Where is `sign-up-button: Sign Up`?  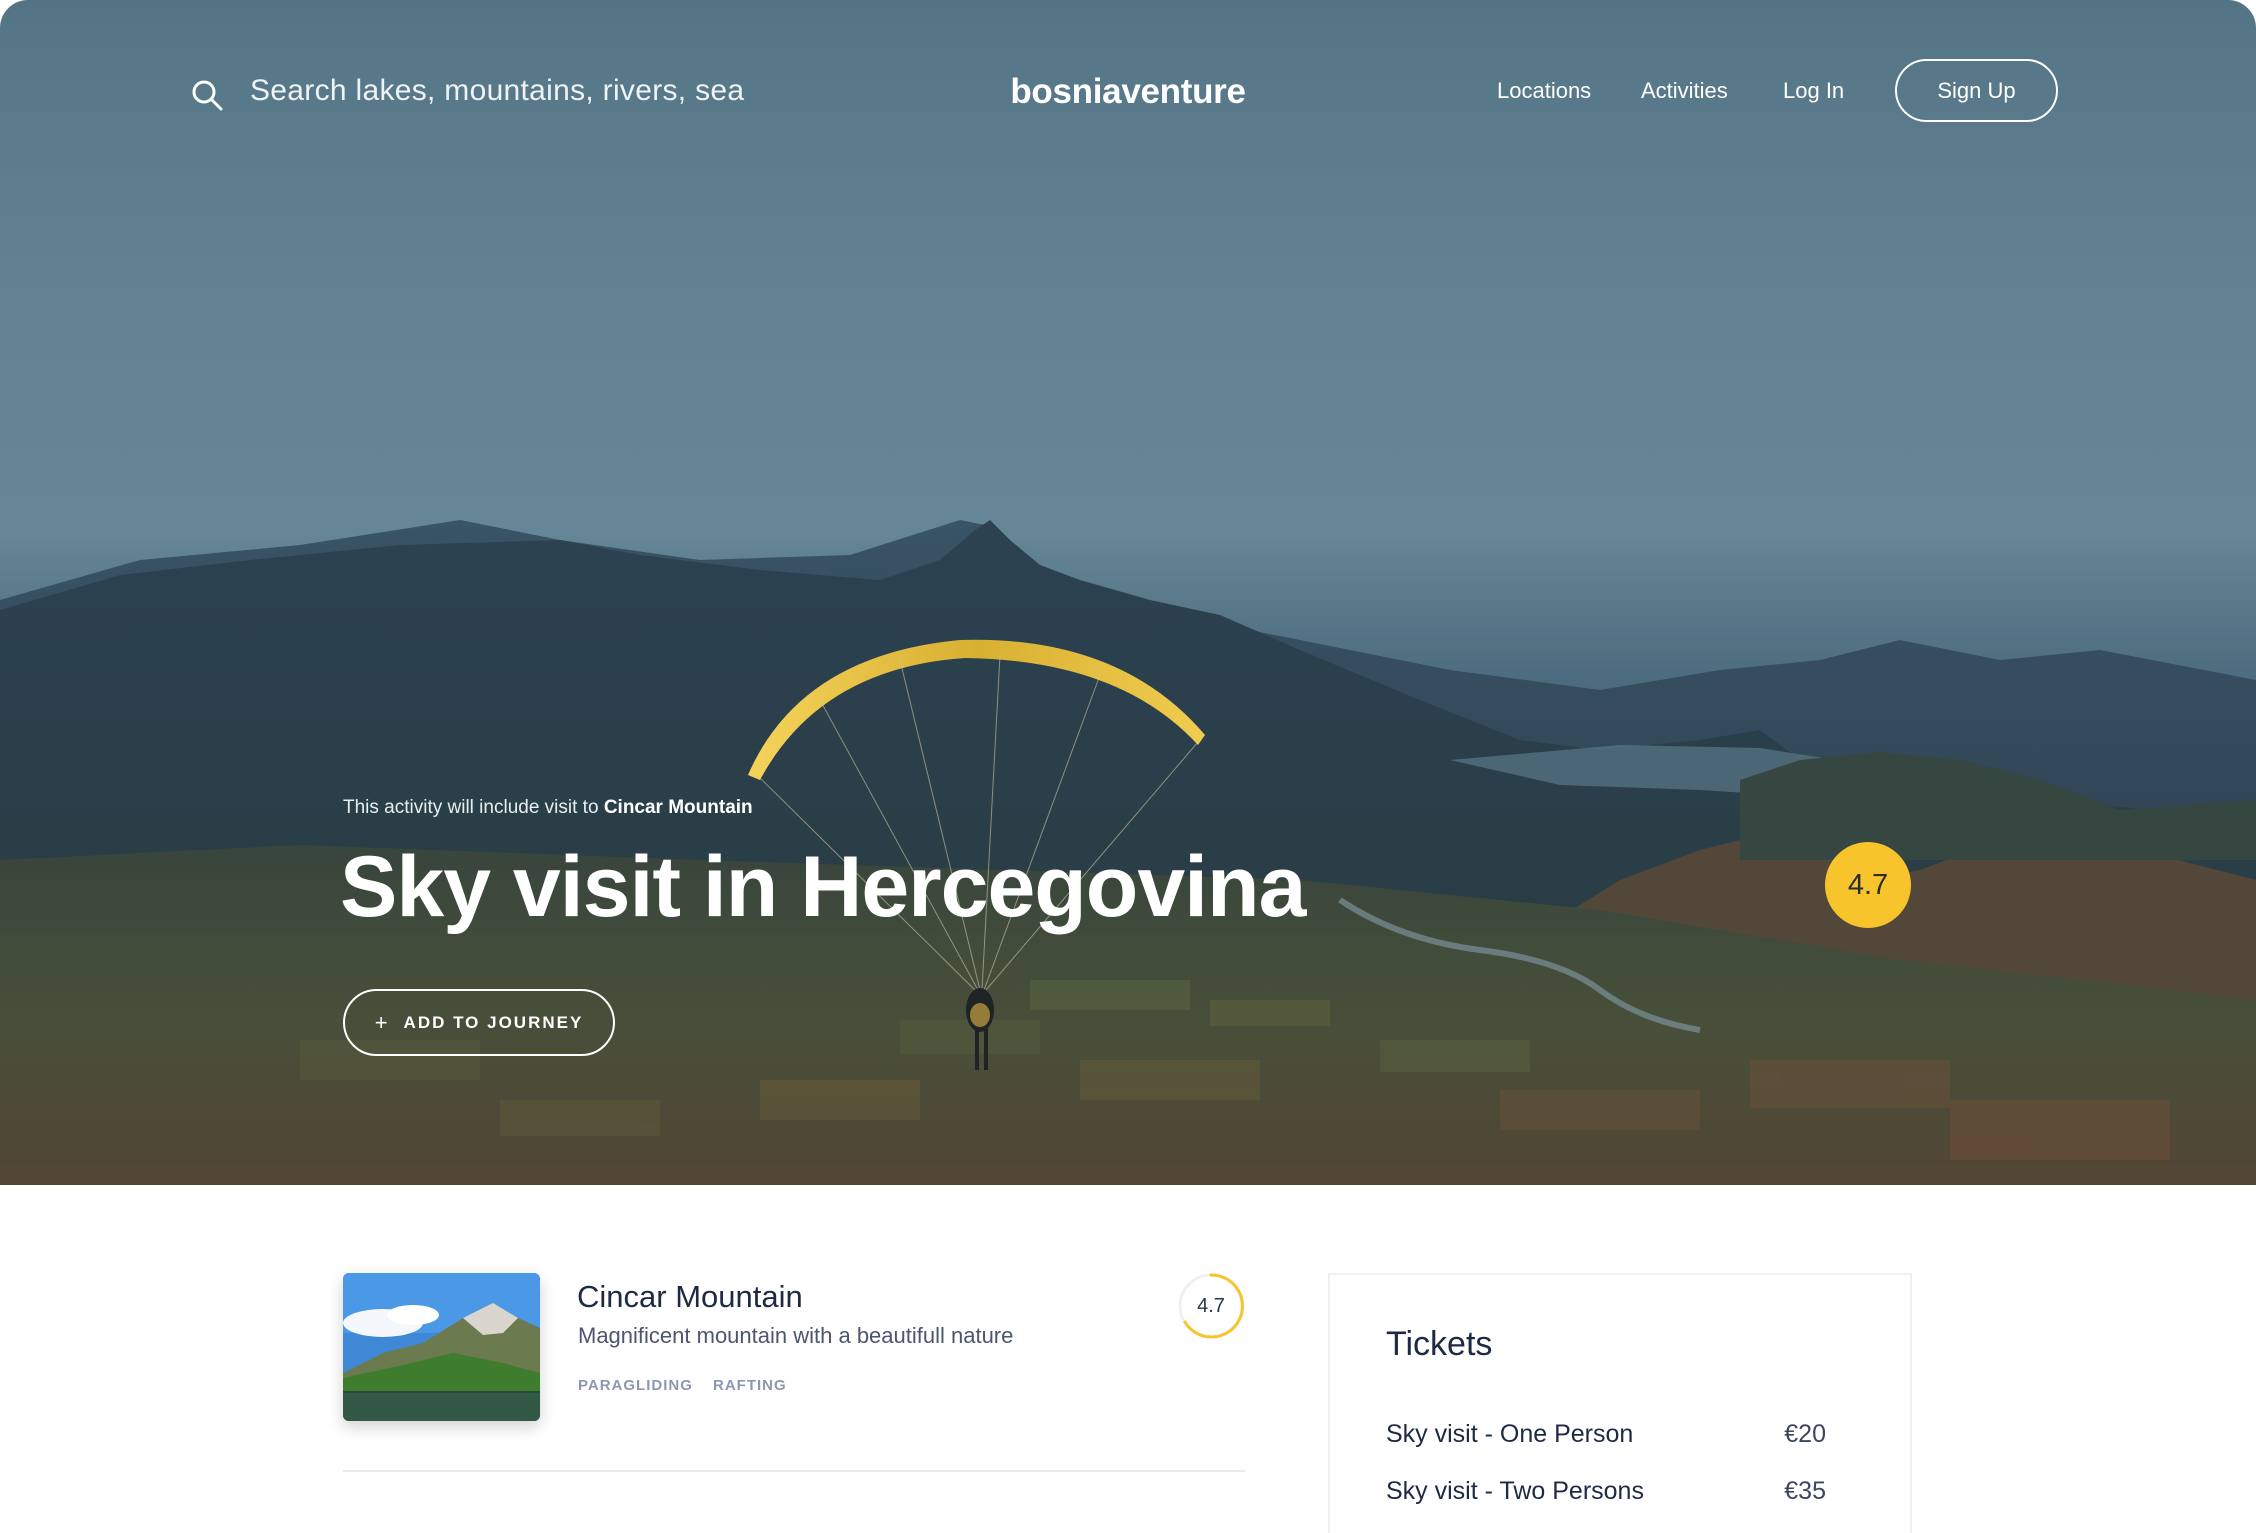
sign-up-button: Sign Up is located at coordinates (1976, 90).